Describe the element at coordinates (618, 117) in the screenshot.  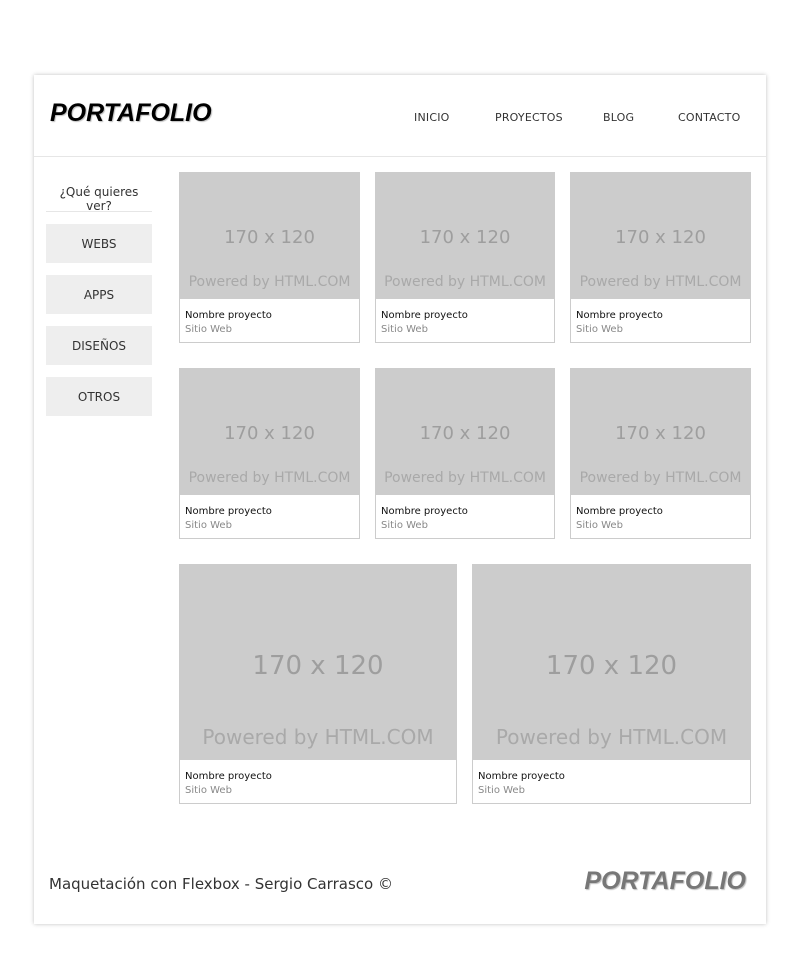
I see `nav-blog: BLOG` at that location.